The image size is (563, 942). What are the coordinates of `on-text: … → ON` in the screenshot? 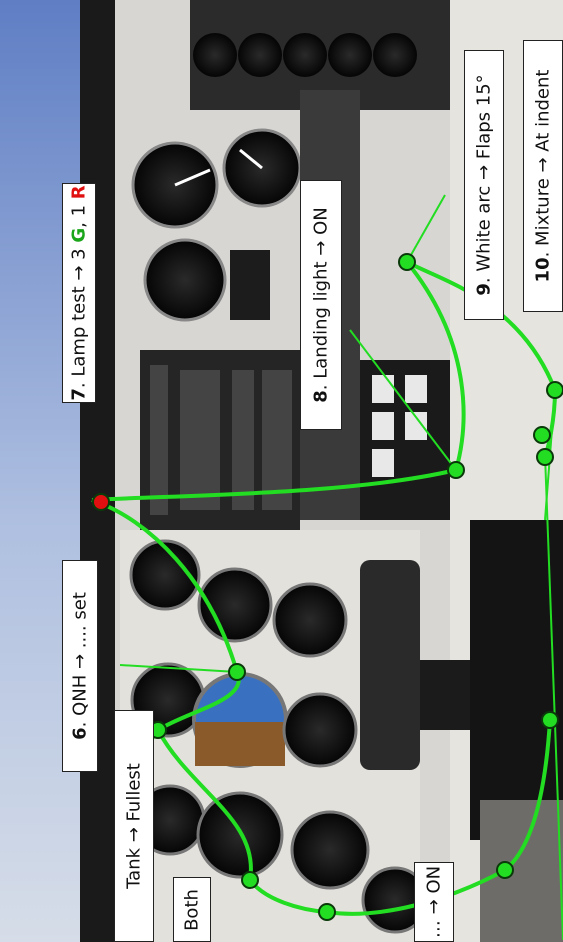 It's located at (434, 902).